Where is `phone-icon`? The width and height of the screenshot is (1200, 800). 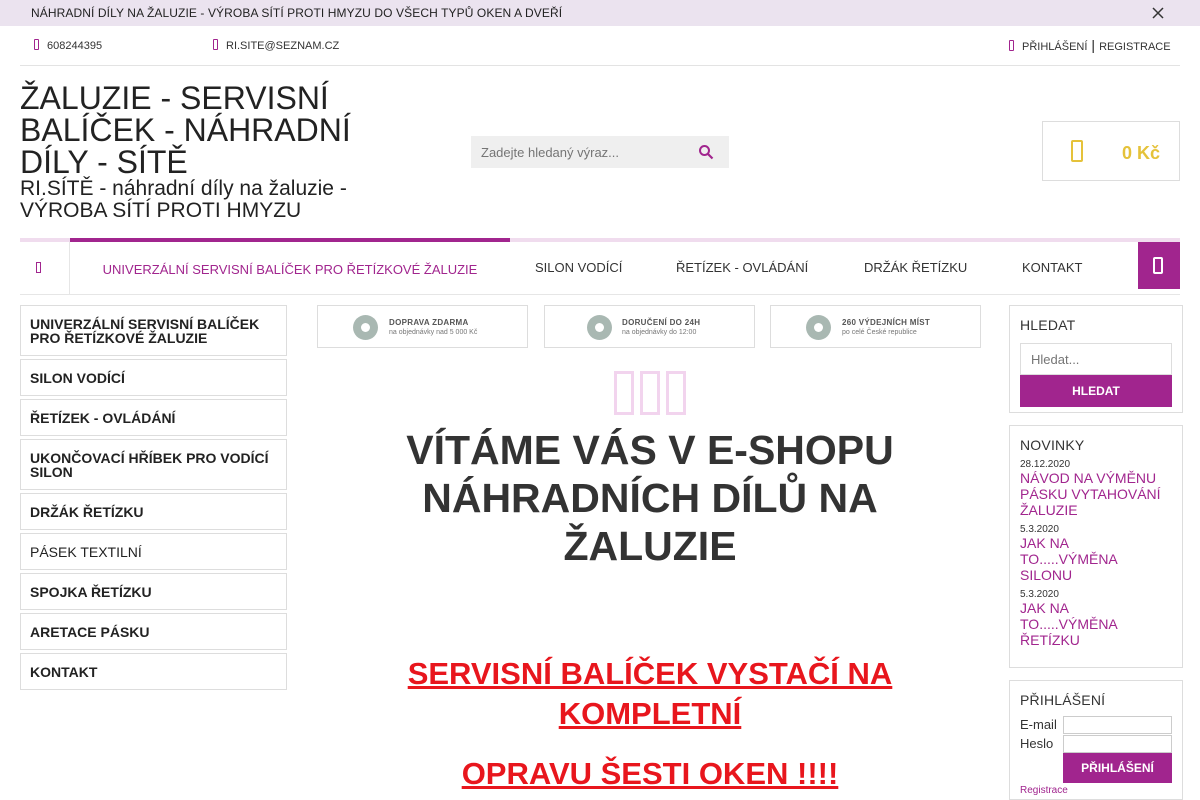
phone-icon is located at coordinates (36, 44).